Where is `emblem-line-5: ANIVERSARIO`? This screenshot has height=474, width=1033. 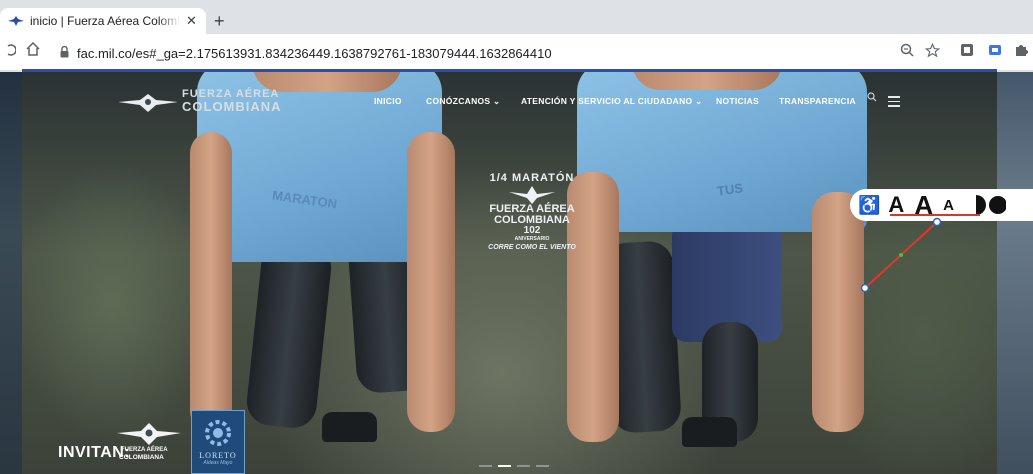 emblem-line-5: ANIVERSARIO is located at coordinates (532, 239).